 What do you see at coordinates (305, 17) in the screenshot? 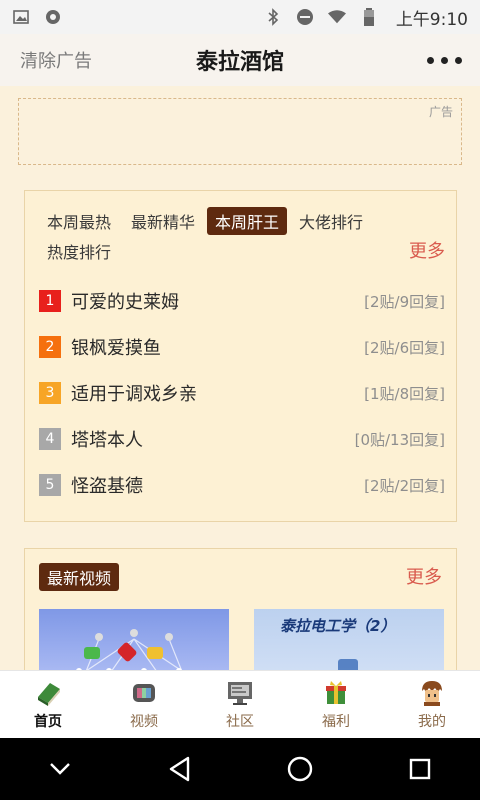
I see `do-not-disturb-icon` at bounding box center [305, 17].